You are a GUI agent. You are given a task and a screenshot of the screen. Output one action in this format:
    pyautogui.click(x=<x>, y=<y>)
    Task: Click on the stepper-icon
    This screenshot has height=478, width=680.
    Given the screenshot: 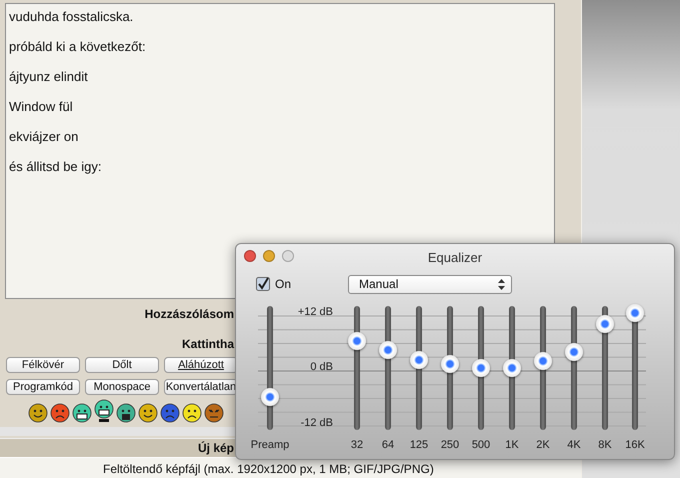 What is the action you would take?
    pyautogui.click(x=502, y=284)
    